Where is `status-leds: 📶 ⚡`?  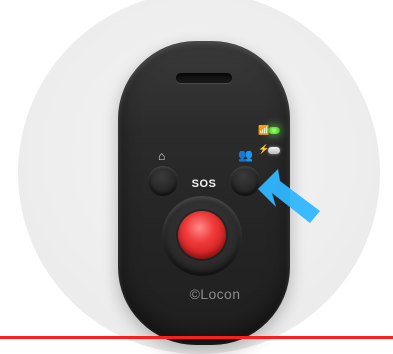 status-leds: 📶 ⚡ is located at coordinates (271, 145).